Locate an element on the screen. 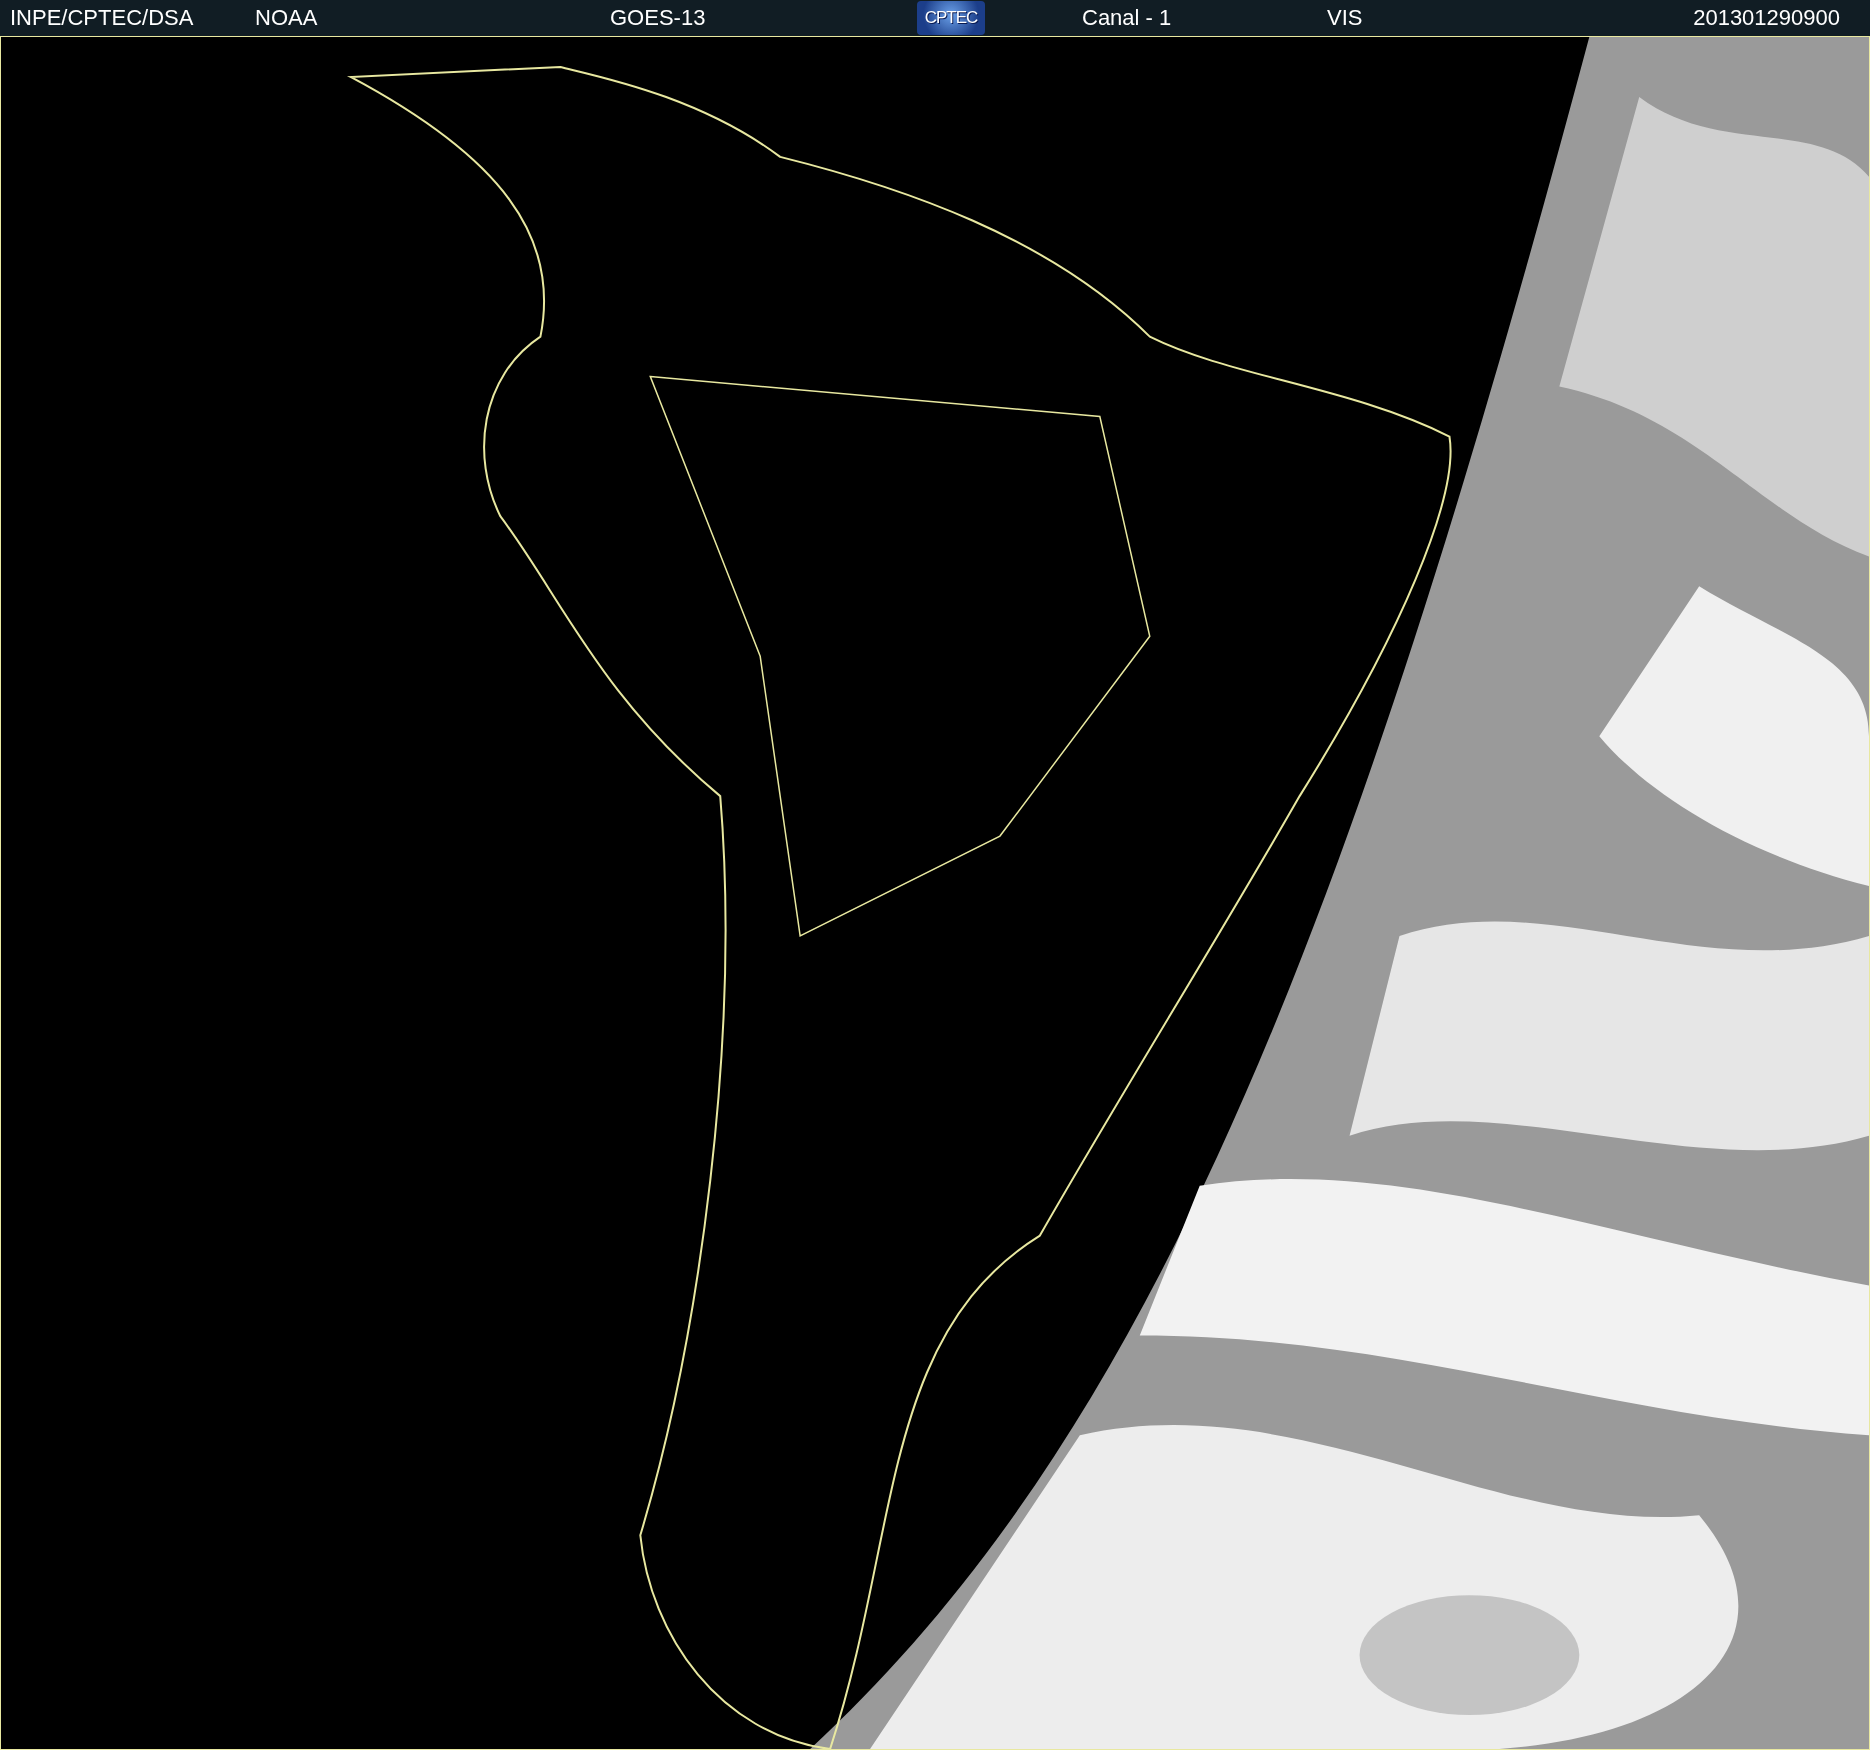 This screenshot has height=1750, width=1870. satellite-label: GOES-13 is located at coordinates (657, 18).